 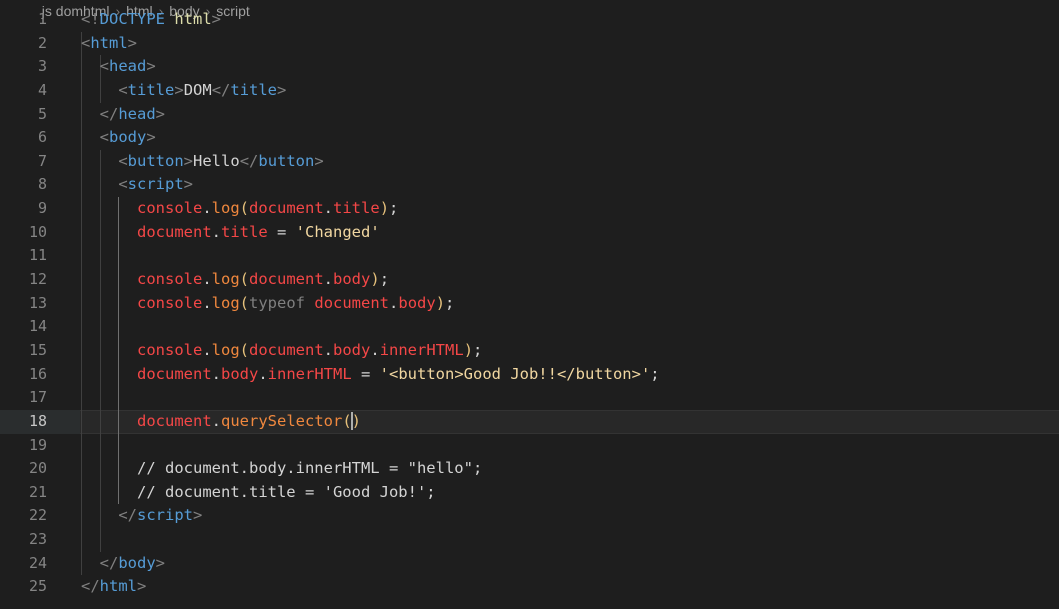 What do you see at coordinates (23, 516) in the screenshot?
I see `line-number: 22` at bounding box center [23, 516].